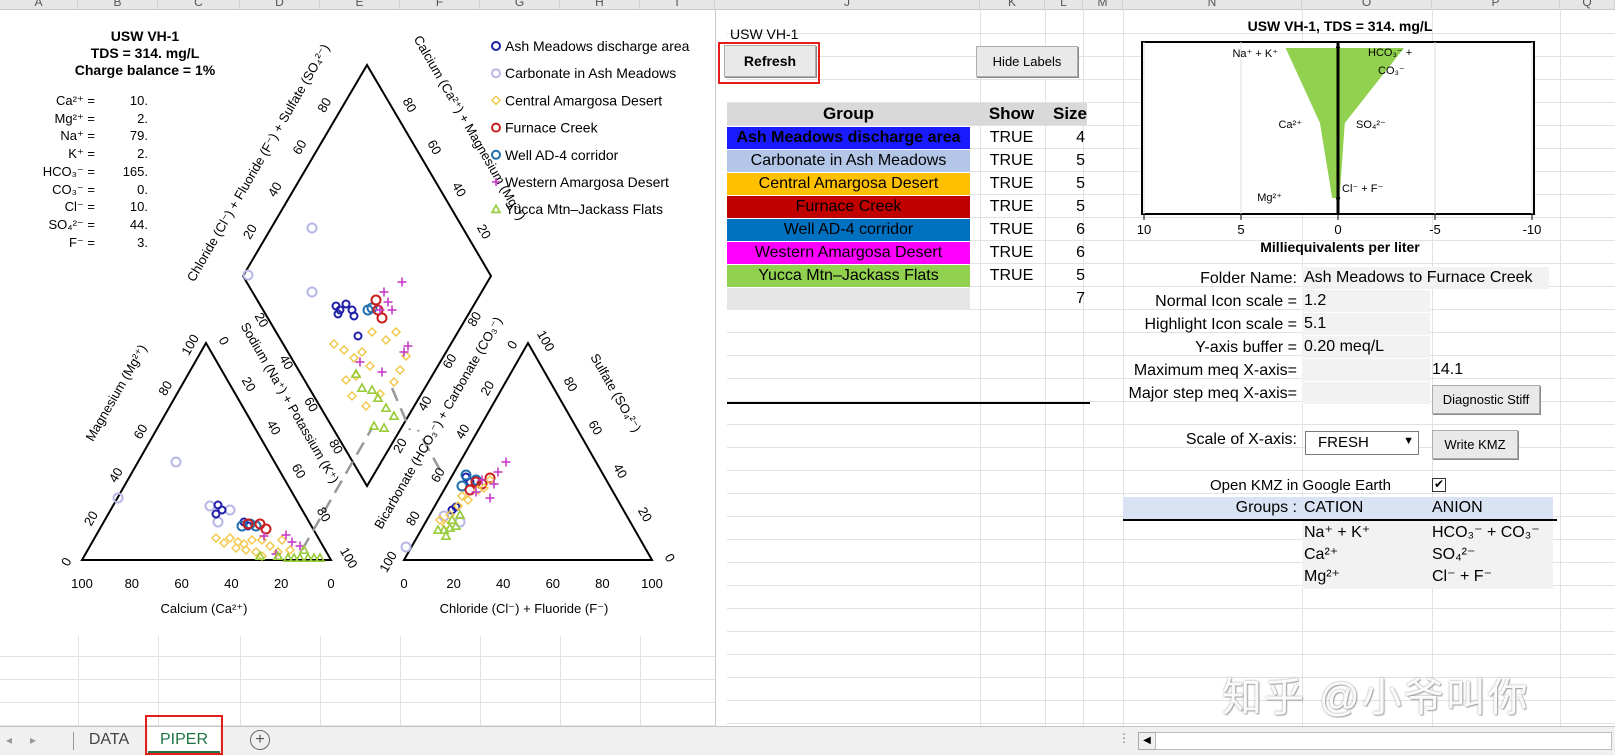 Image resolution: width=1615 pixels, height=755 pixels. Describe the element at coordinates (1447, 370) in the screenshot. I see `max-meq-value: 14.1` at that location.